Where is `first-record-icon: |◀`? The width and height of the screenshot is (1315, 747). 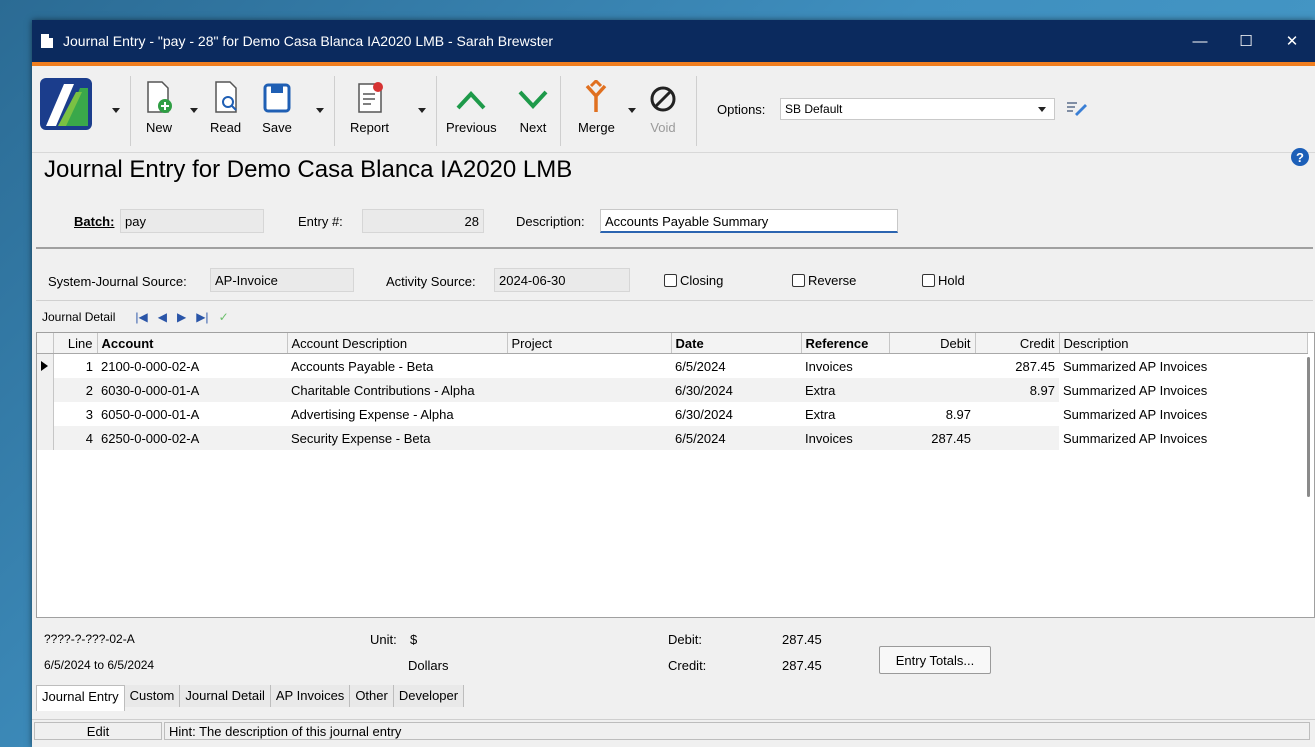 first-record-icon: |◀ is located at coordinates (141, 317).